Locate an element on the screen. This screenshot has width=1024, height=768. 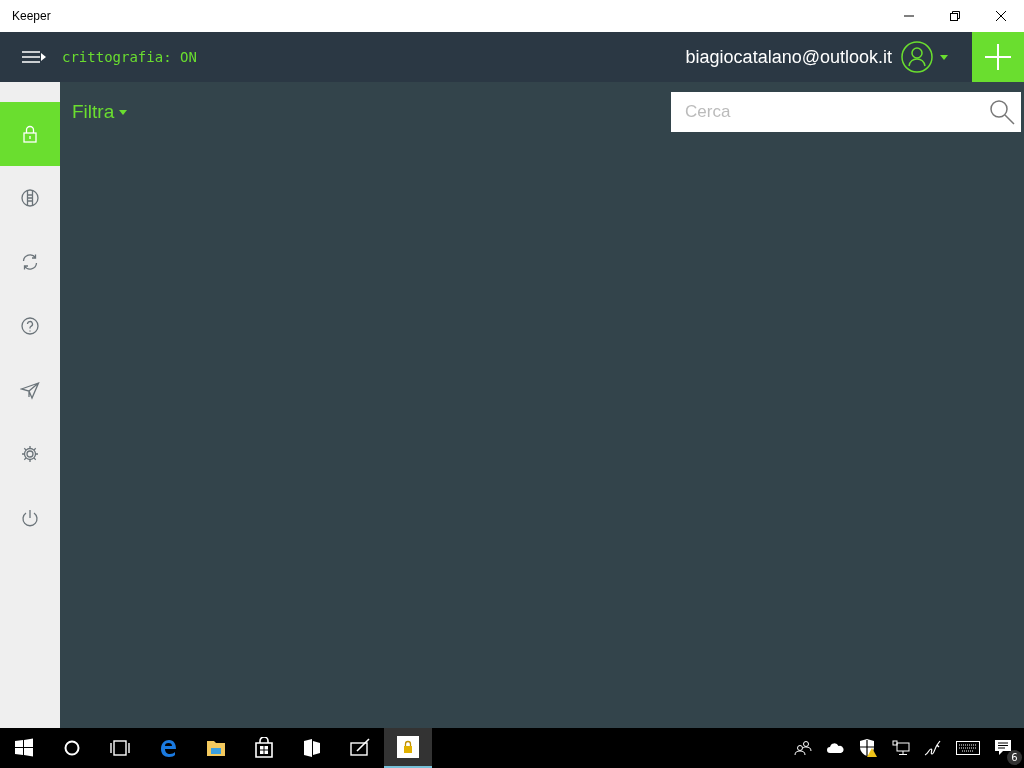
padlock-icon is located at coordinates (408, 747).